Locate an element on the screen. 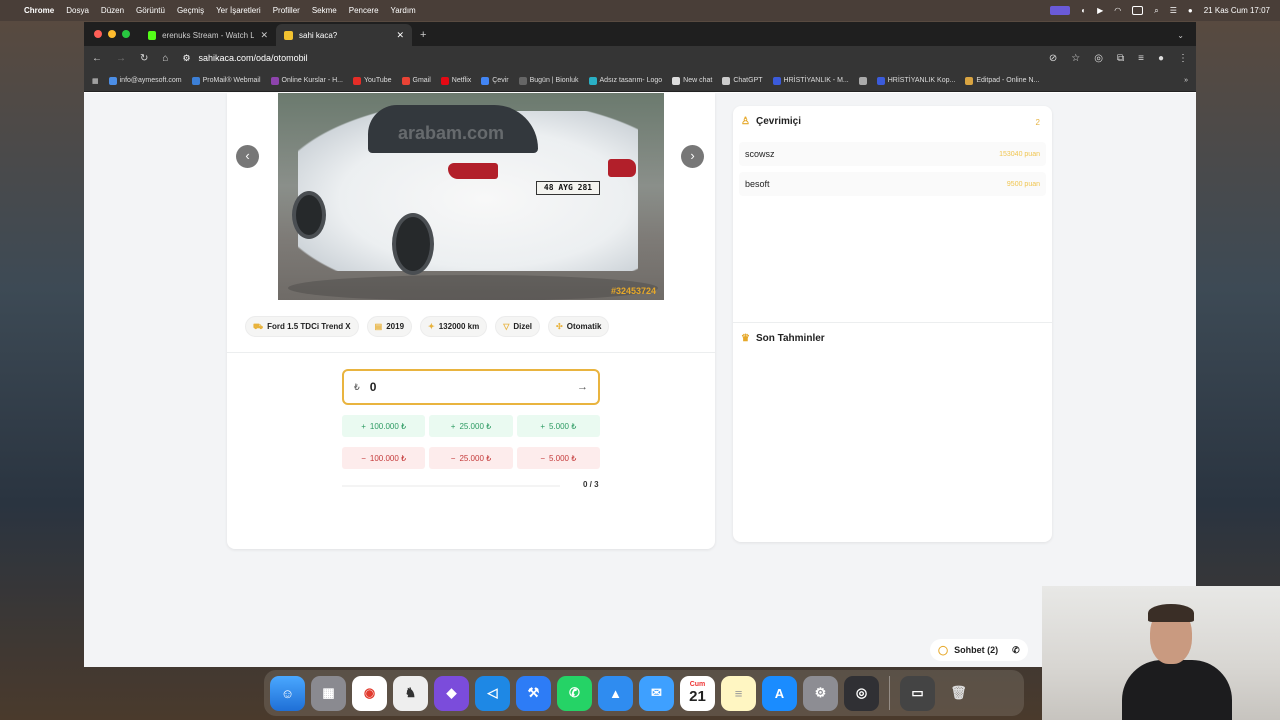  subtract-100000-button: −100.000 ₺ is located at coordinates (384, 458).